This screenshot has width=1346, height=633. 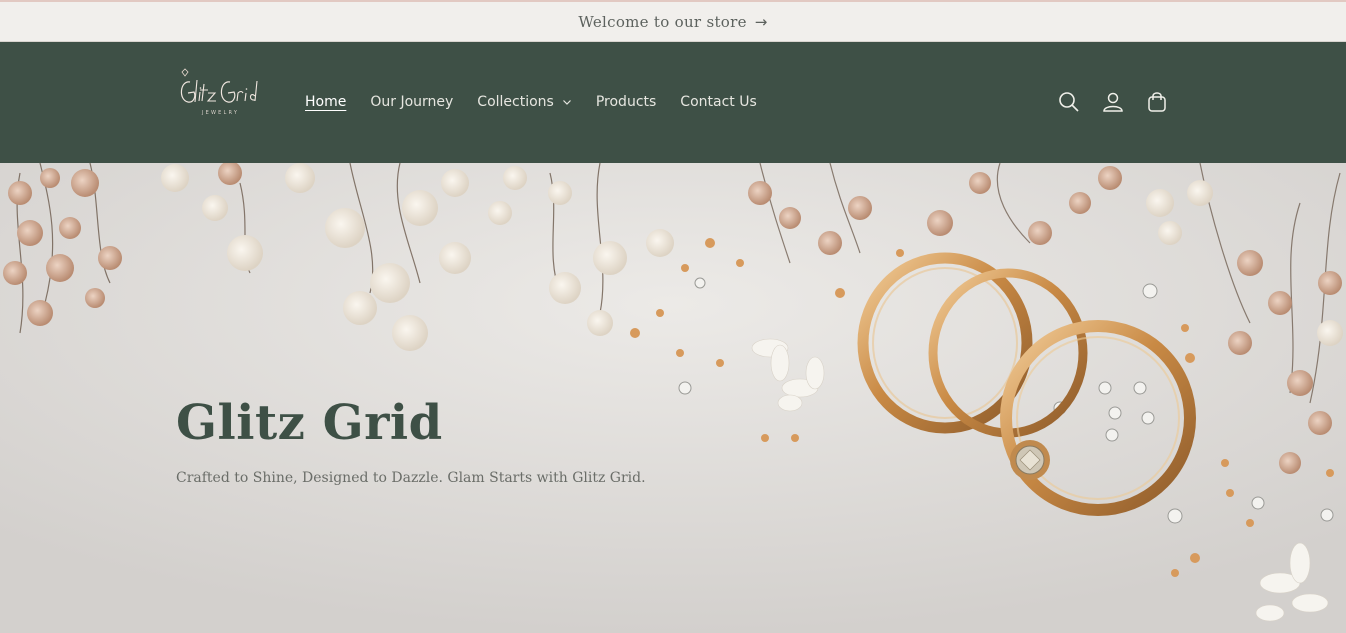 I want to click on nav-products: Products, so click(x=626, y=102).